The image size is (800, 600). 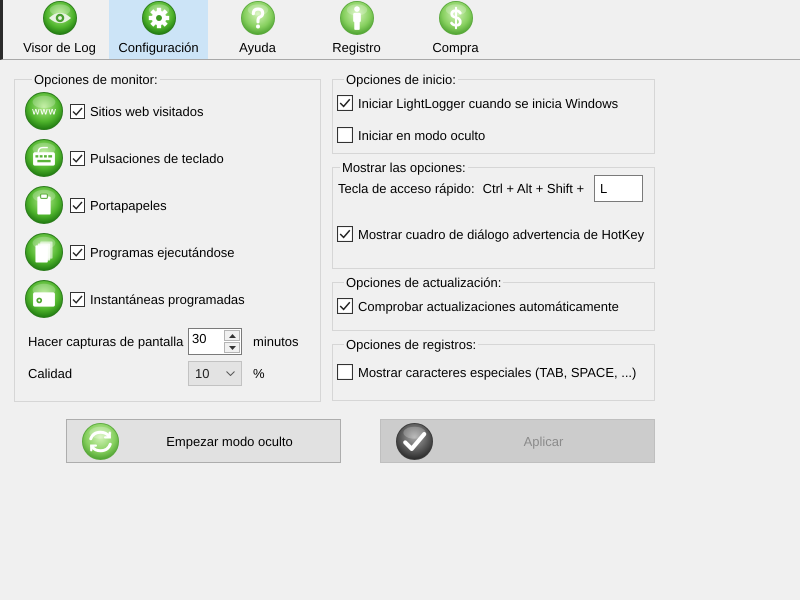 What do you see at coordinates (455, 18) in the screenshot?
I see `dollar-icon` at bounding box center [455, 18].